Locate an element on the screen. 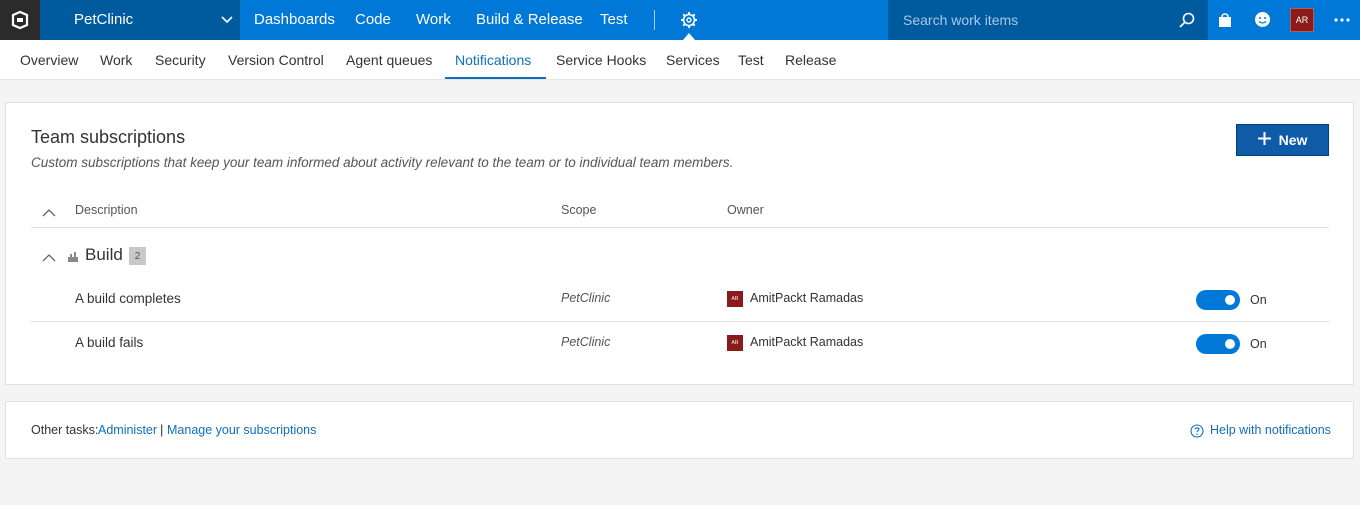  new-subscription-button: New is located at coordinates (1282, 140).